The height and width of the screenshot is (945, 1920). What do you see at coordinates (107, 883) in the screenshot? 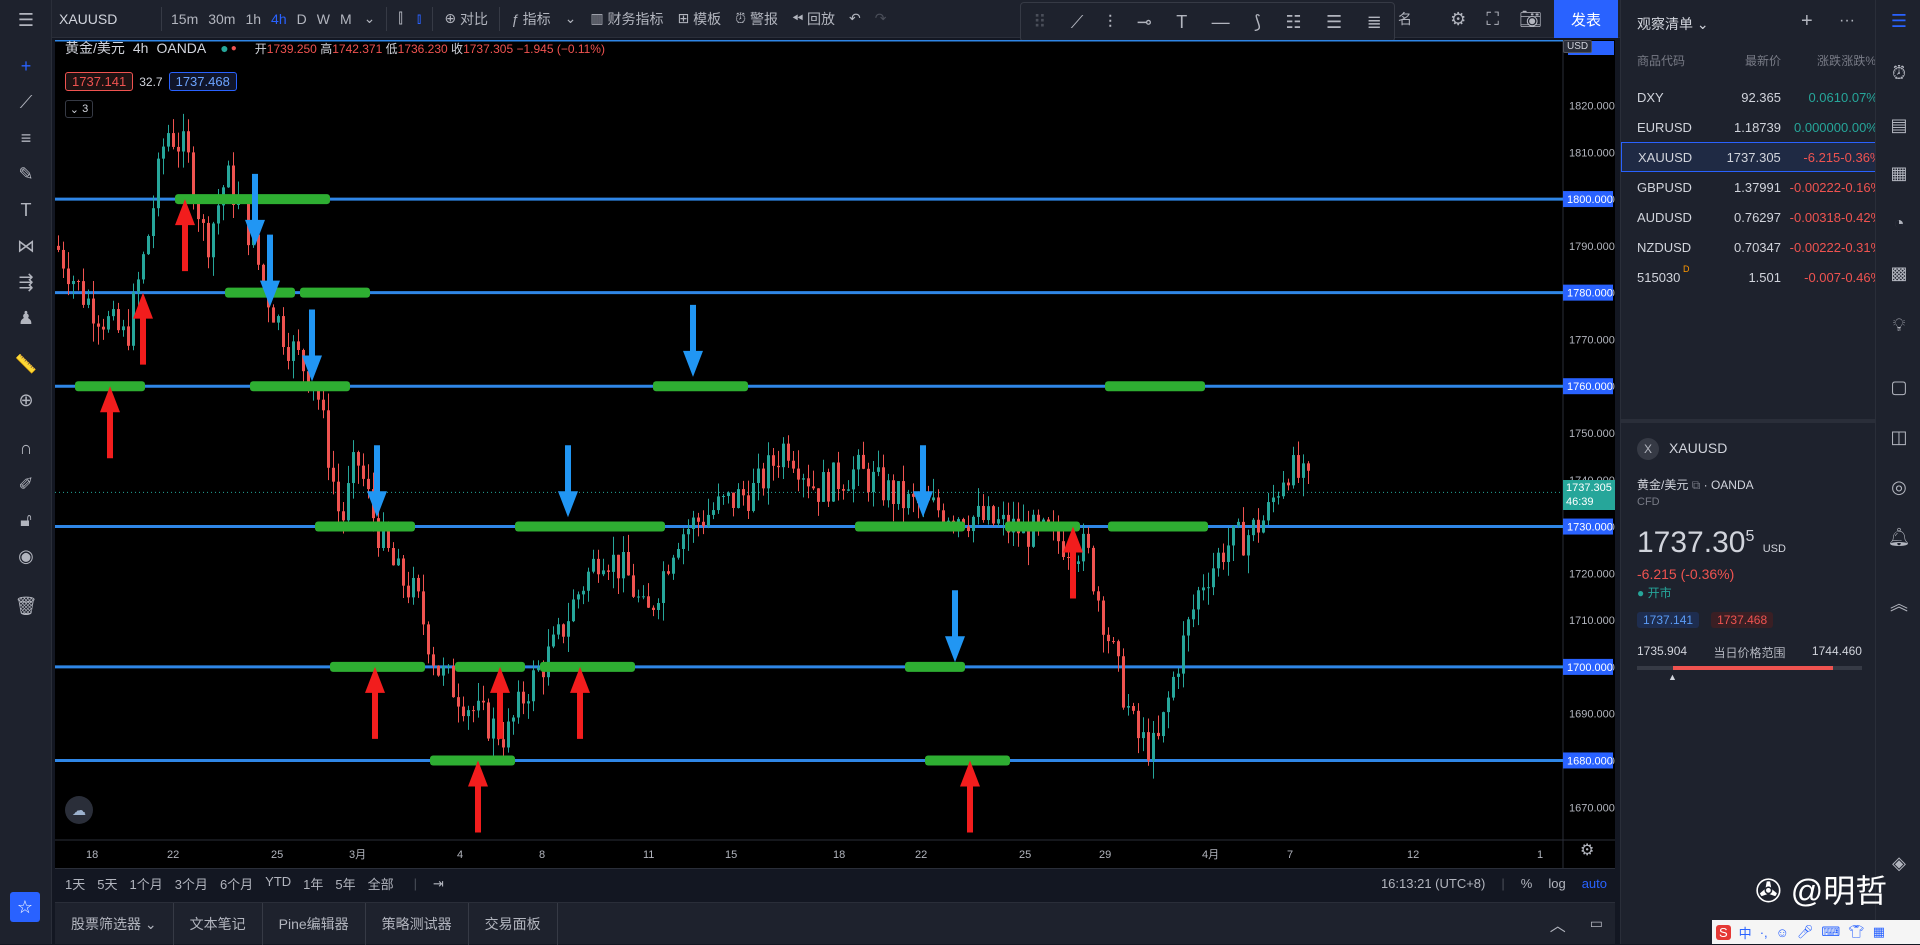
I see `range-button: 5天` at bounding box center [107, 883].